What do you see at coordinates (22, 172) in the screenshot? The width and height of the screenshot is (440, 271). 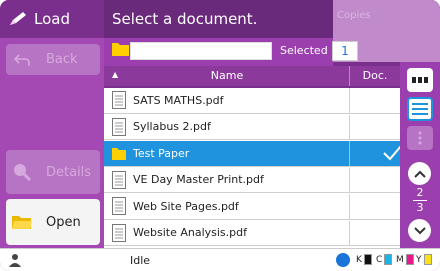 I see `magnifier-icon` at bounding box center [22, 172].